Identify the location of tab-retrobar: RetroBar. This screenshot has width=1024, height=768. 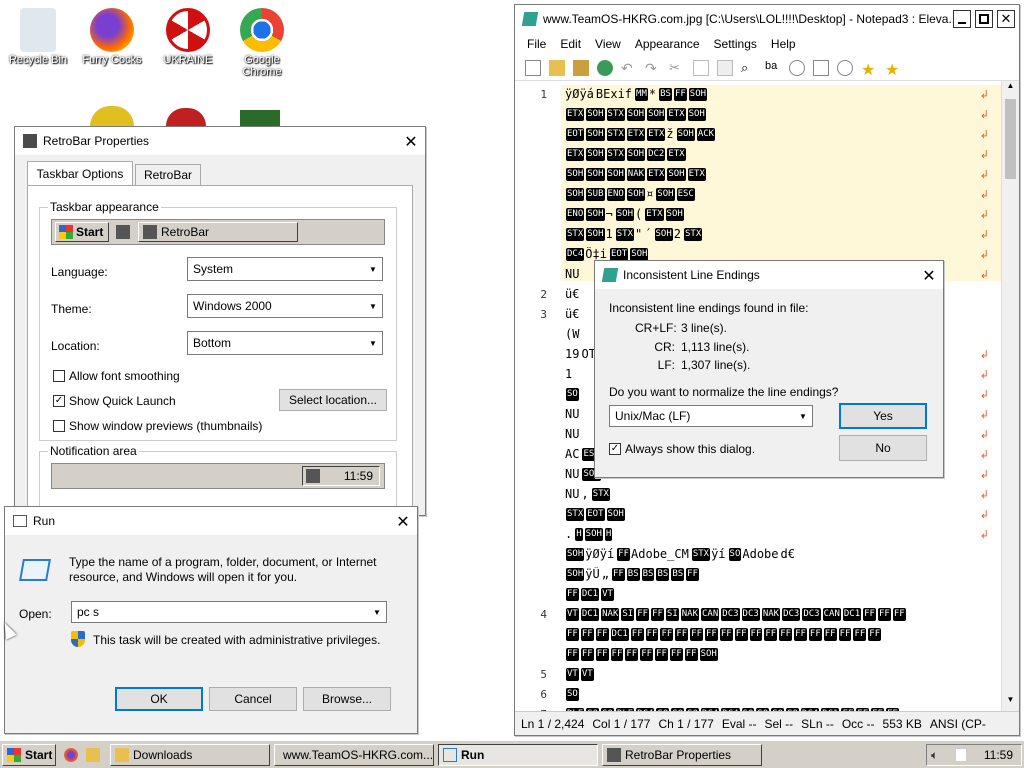
(168, 174).